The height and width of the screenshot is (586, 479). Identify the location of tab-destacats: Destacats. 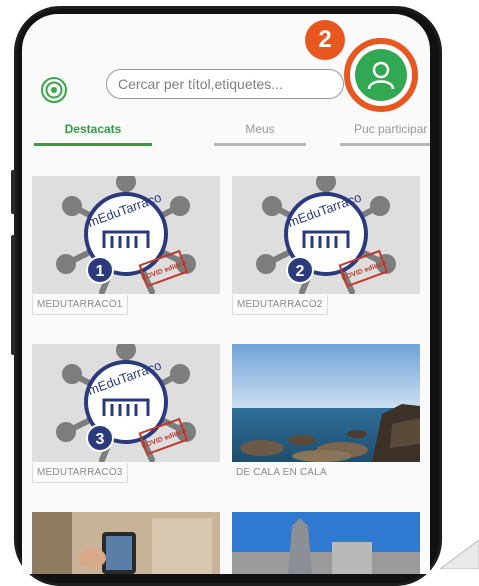
(93, 135).